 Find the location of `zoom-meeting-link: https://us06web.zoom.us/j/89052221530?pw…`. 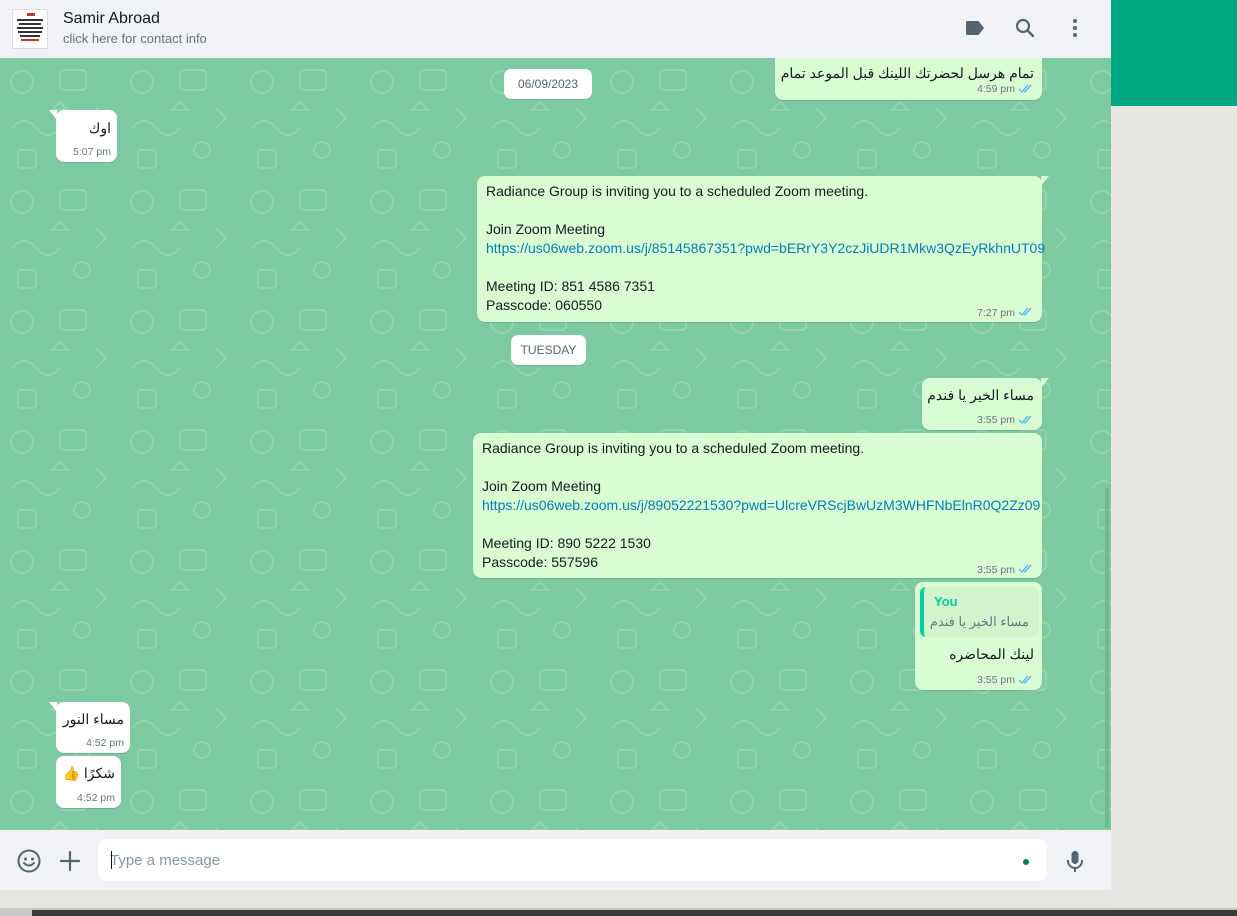

zoom-meeting-link: https://us06web.zoom.us/j/89052221530?pw… is located at coordinates (761, 505).